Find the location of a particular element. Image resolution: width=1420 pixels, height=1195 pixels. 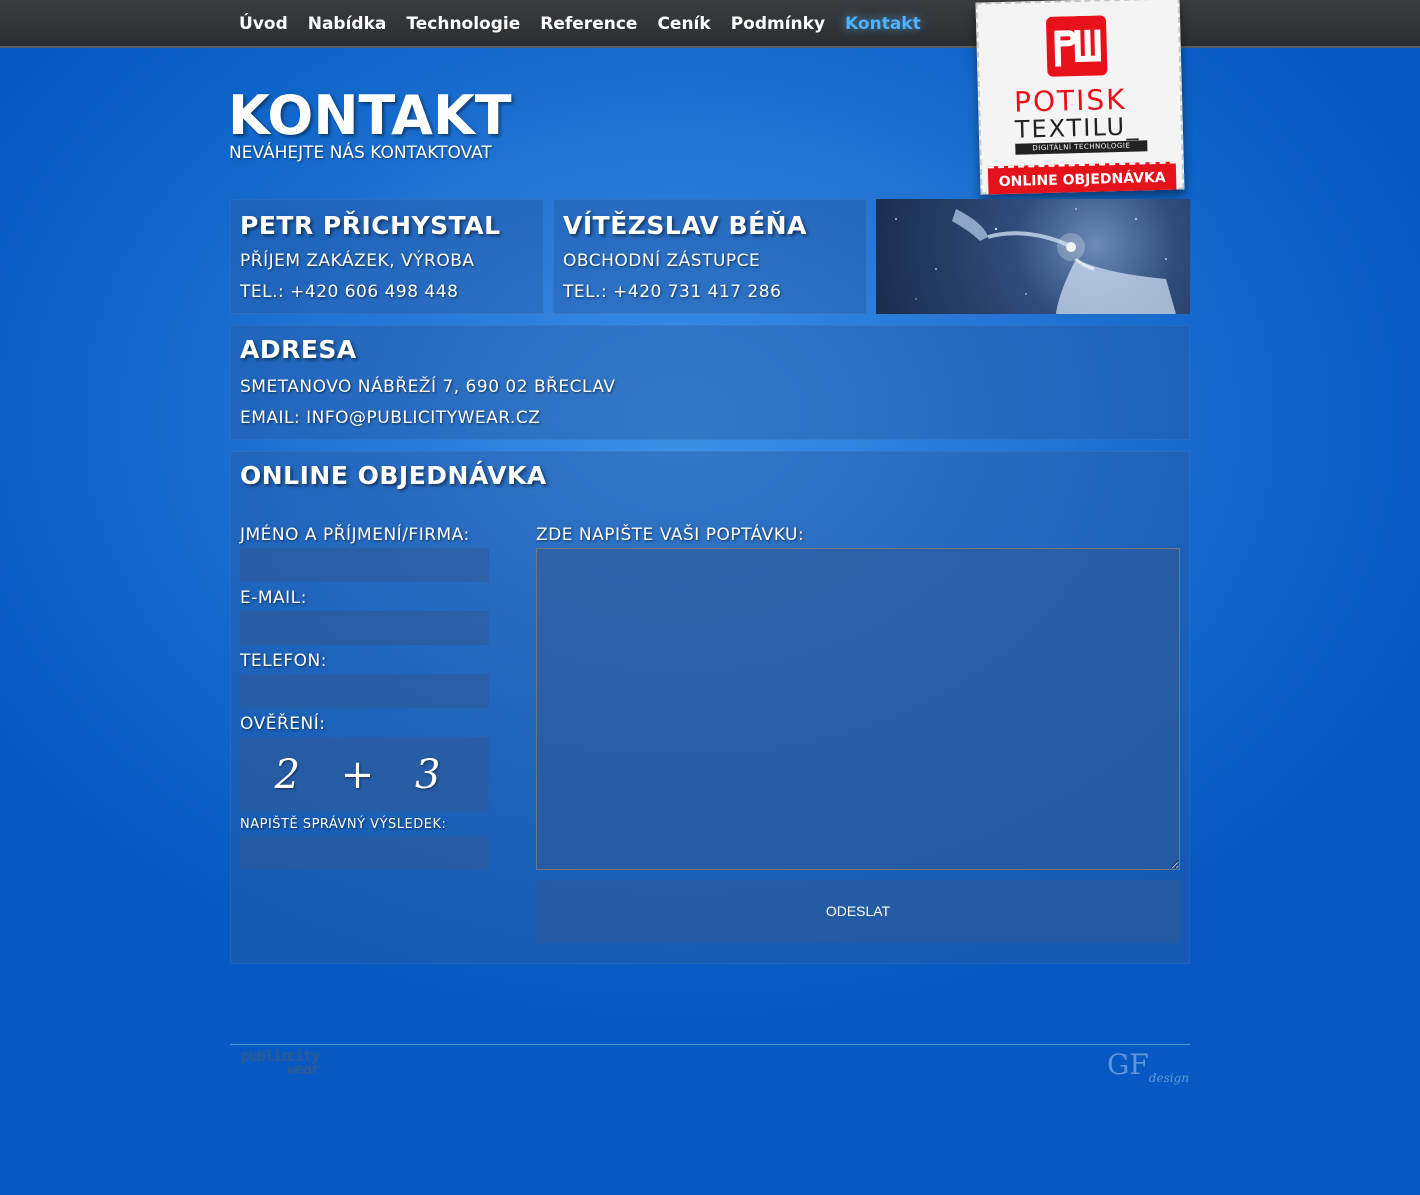

address-heading: ADRESA is located at coordinates (298, 349).